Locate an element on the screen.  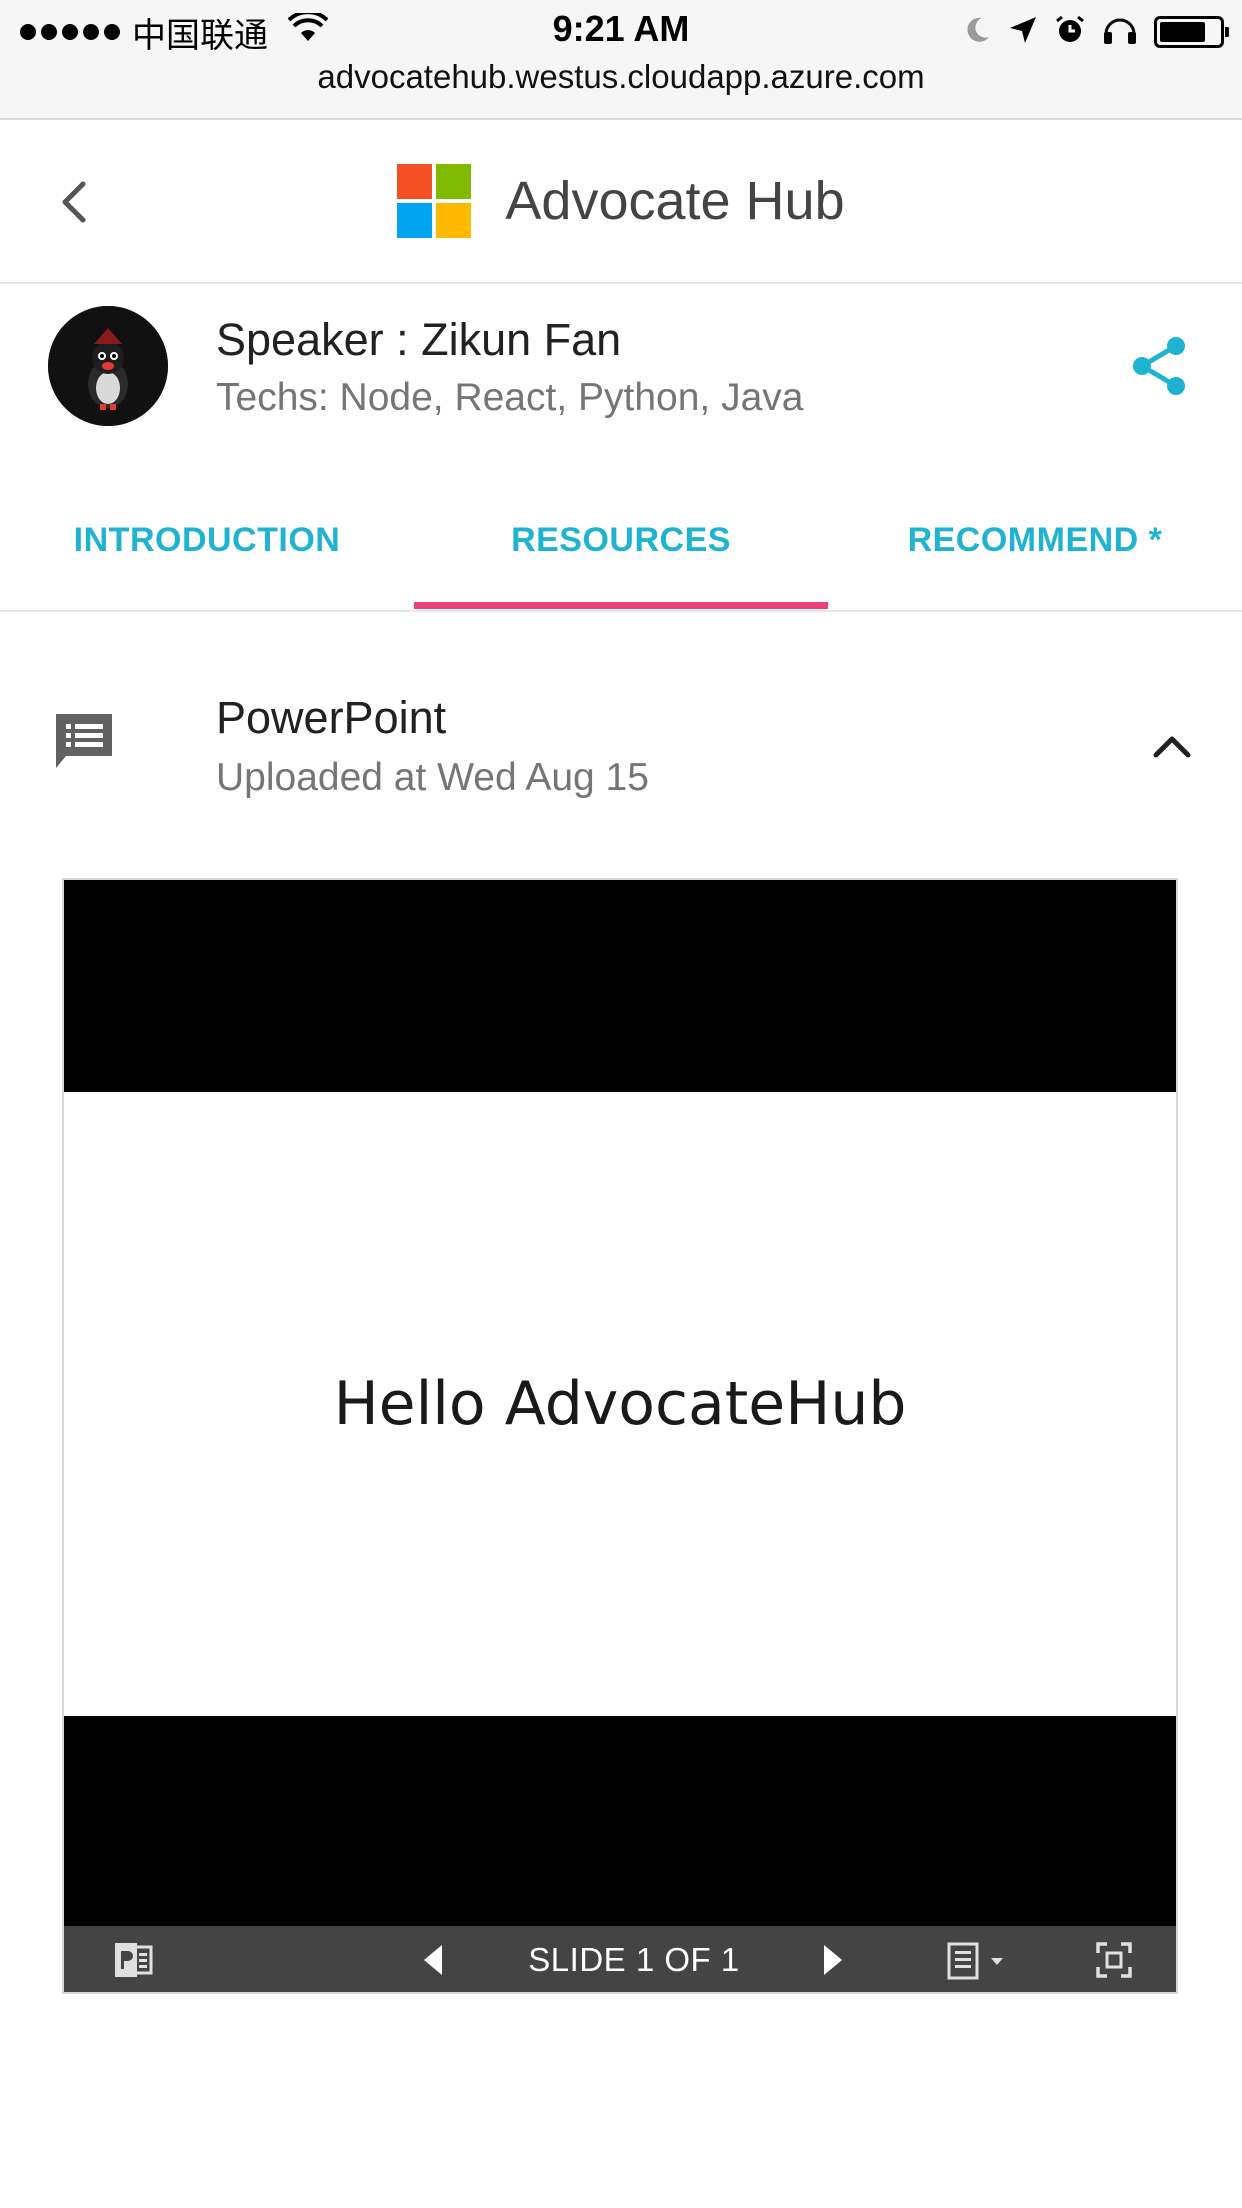
notes-icon is located at coordinates (975, 1961).